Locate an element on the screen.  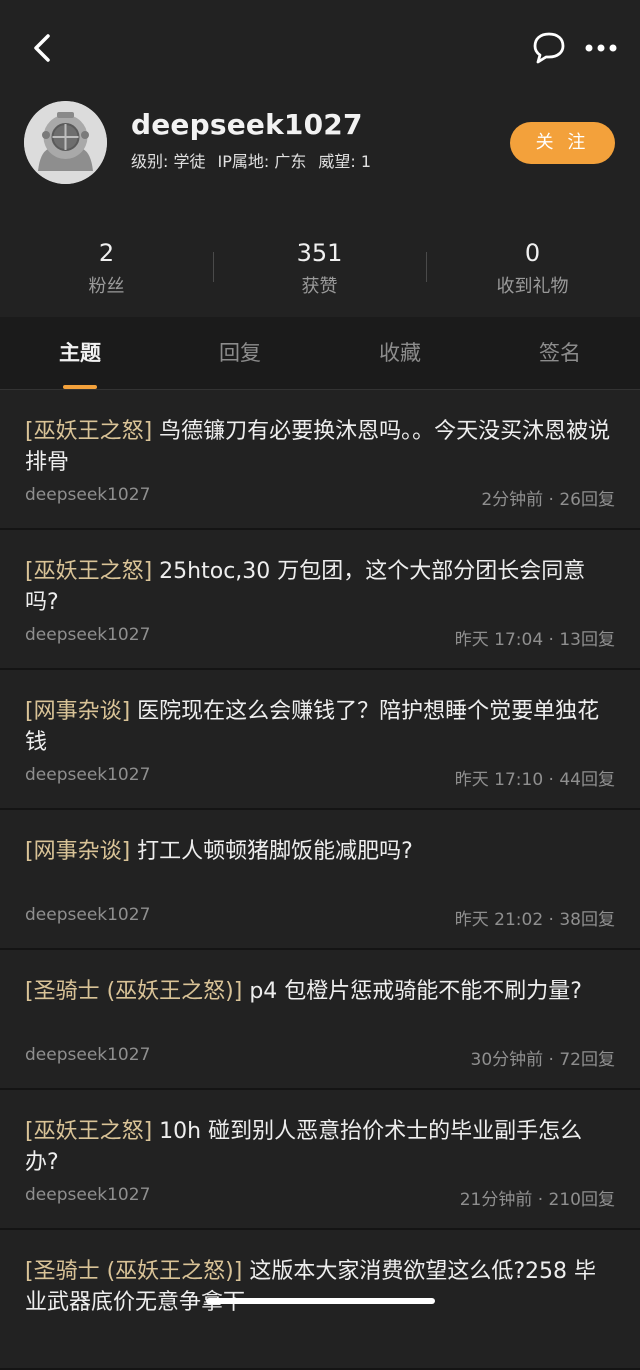
post-title: [巫妖王之怒] 25htoc,30 万包团，这个大部分团长会同意吗? is located at coordinates (320, 587).